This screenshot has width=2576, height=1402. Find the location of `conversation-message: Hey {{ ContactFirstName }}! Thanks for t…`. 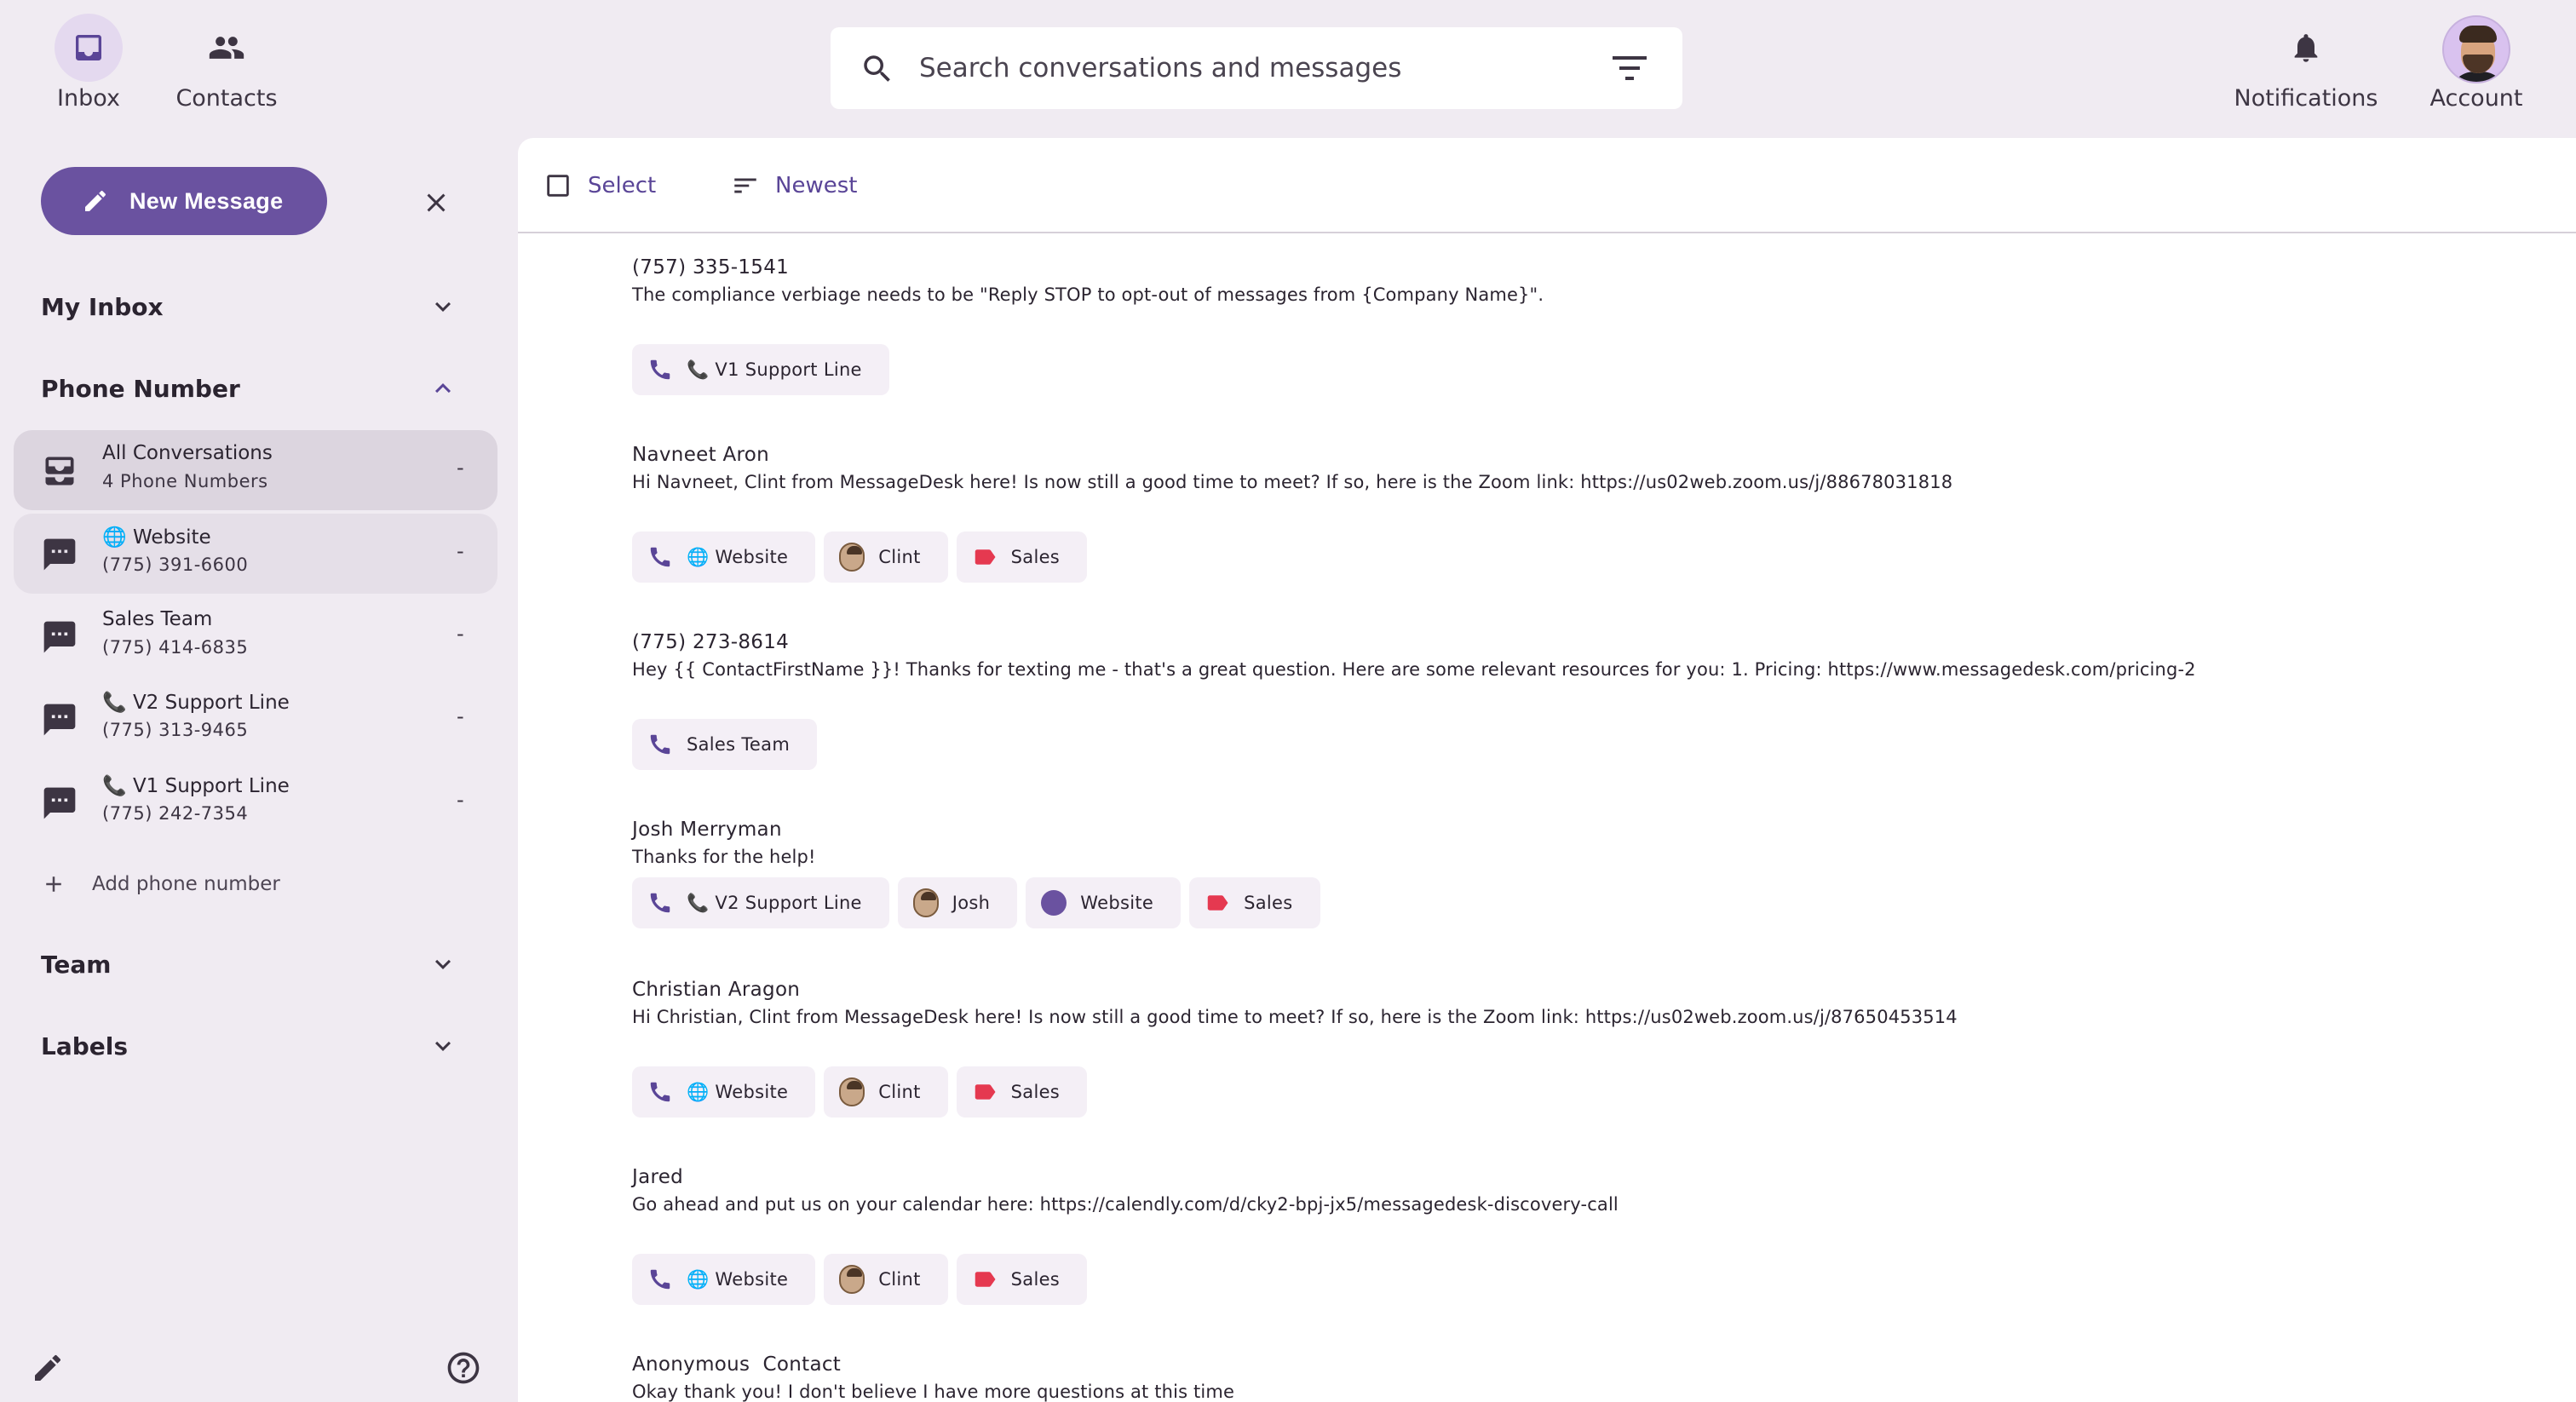

conversation-message: Hey {{ ContactFirstName }}! Thanks for t… is located at coordinates (1414, 669).